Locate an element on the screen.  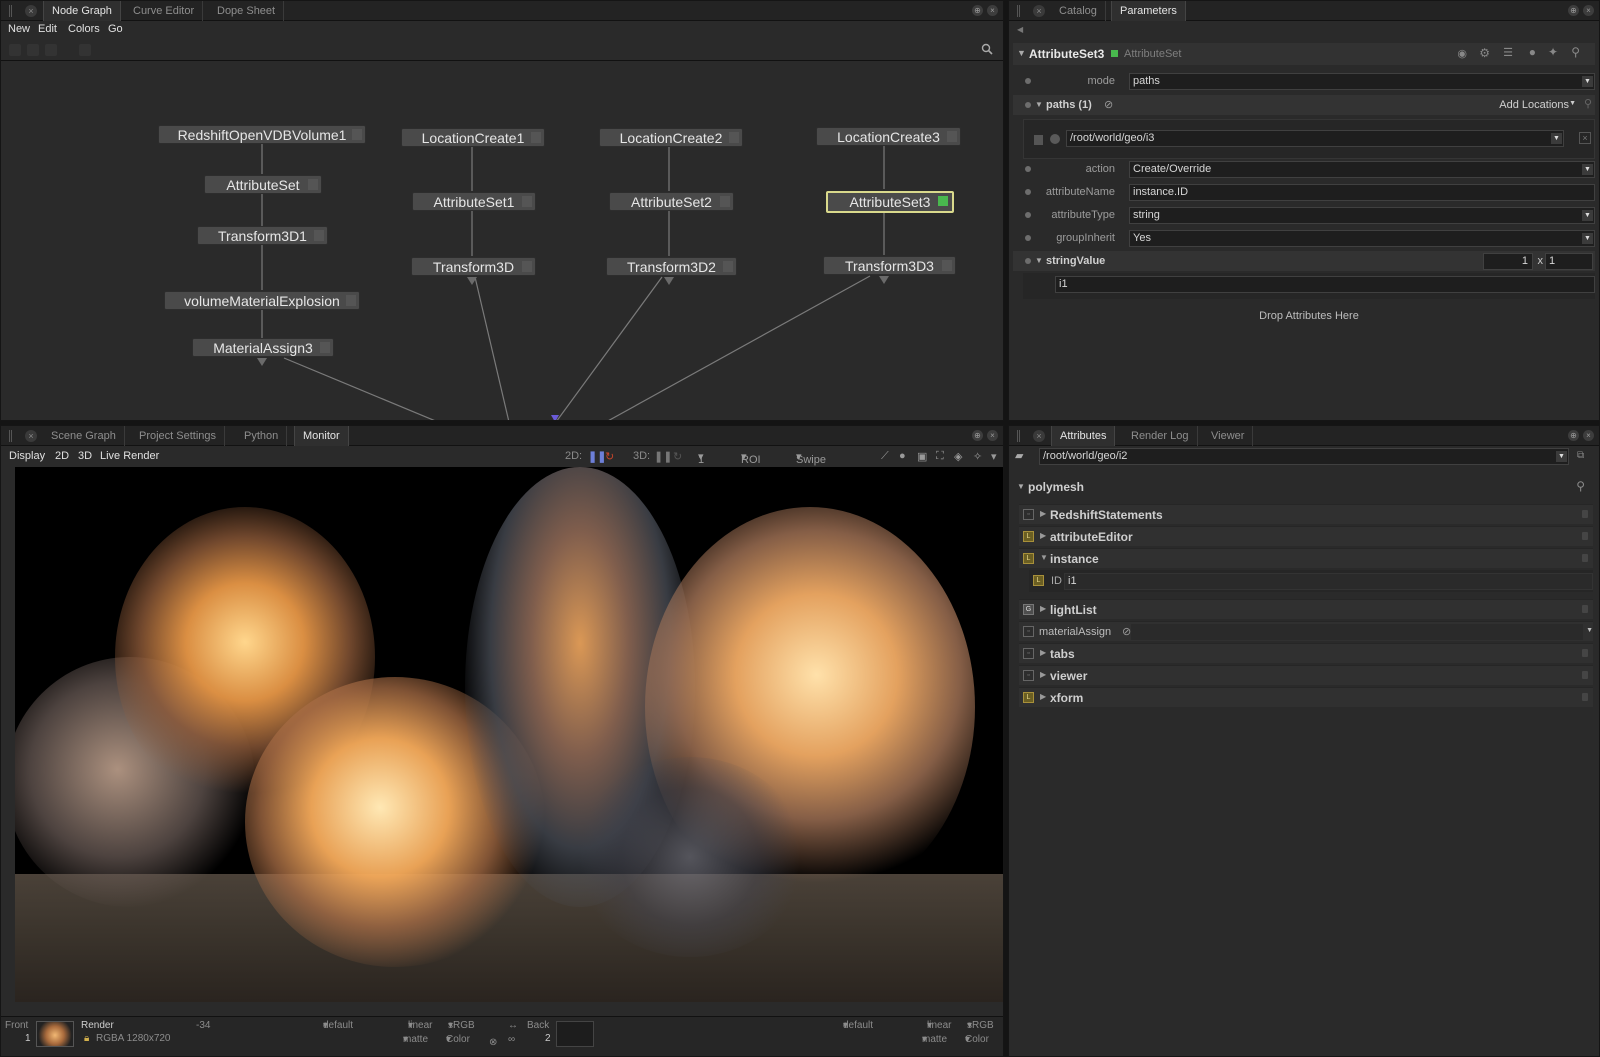
attr-redshift-statements: ▫ ▶ RedshiftStatements is located at coordinates (1306, 514).